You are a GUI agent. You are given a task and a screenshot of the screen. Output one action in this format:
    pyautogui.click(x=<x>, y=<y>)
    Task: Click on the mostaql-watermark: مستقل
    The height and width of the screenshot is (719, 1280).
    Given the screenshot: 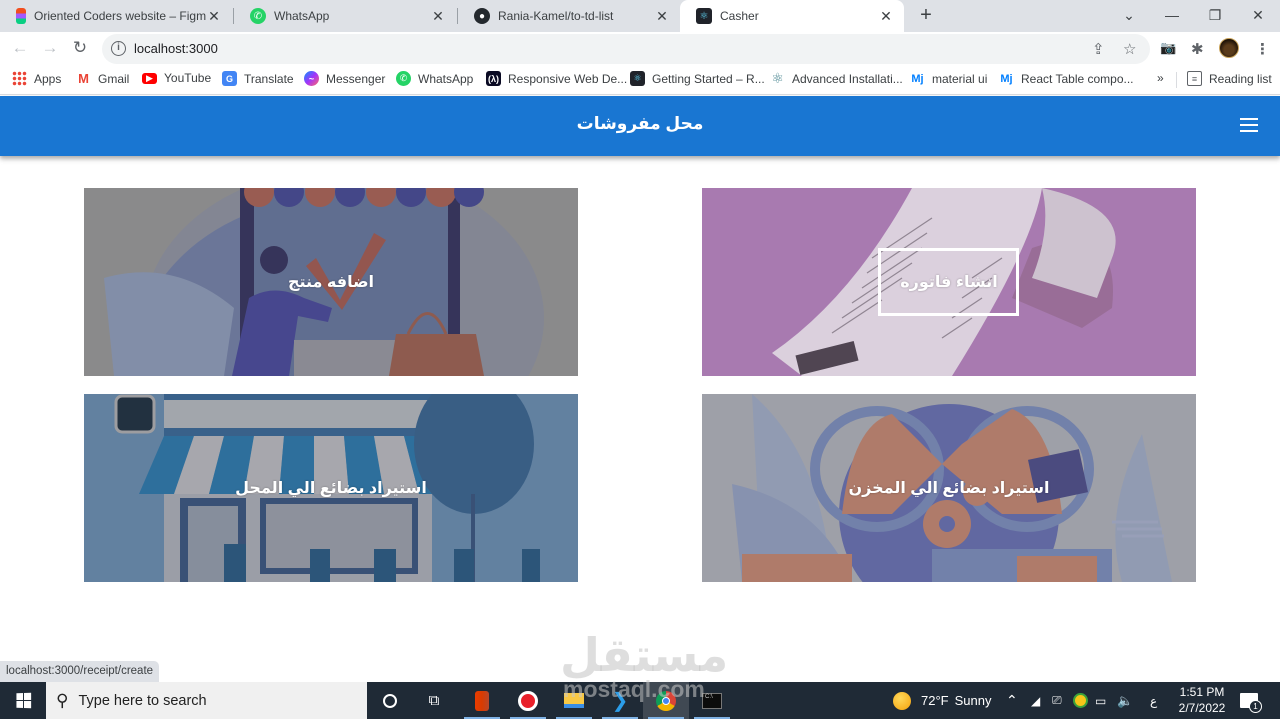 What is the action you would take?
    pyautogui.click(x=644, y=655)
    